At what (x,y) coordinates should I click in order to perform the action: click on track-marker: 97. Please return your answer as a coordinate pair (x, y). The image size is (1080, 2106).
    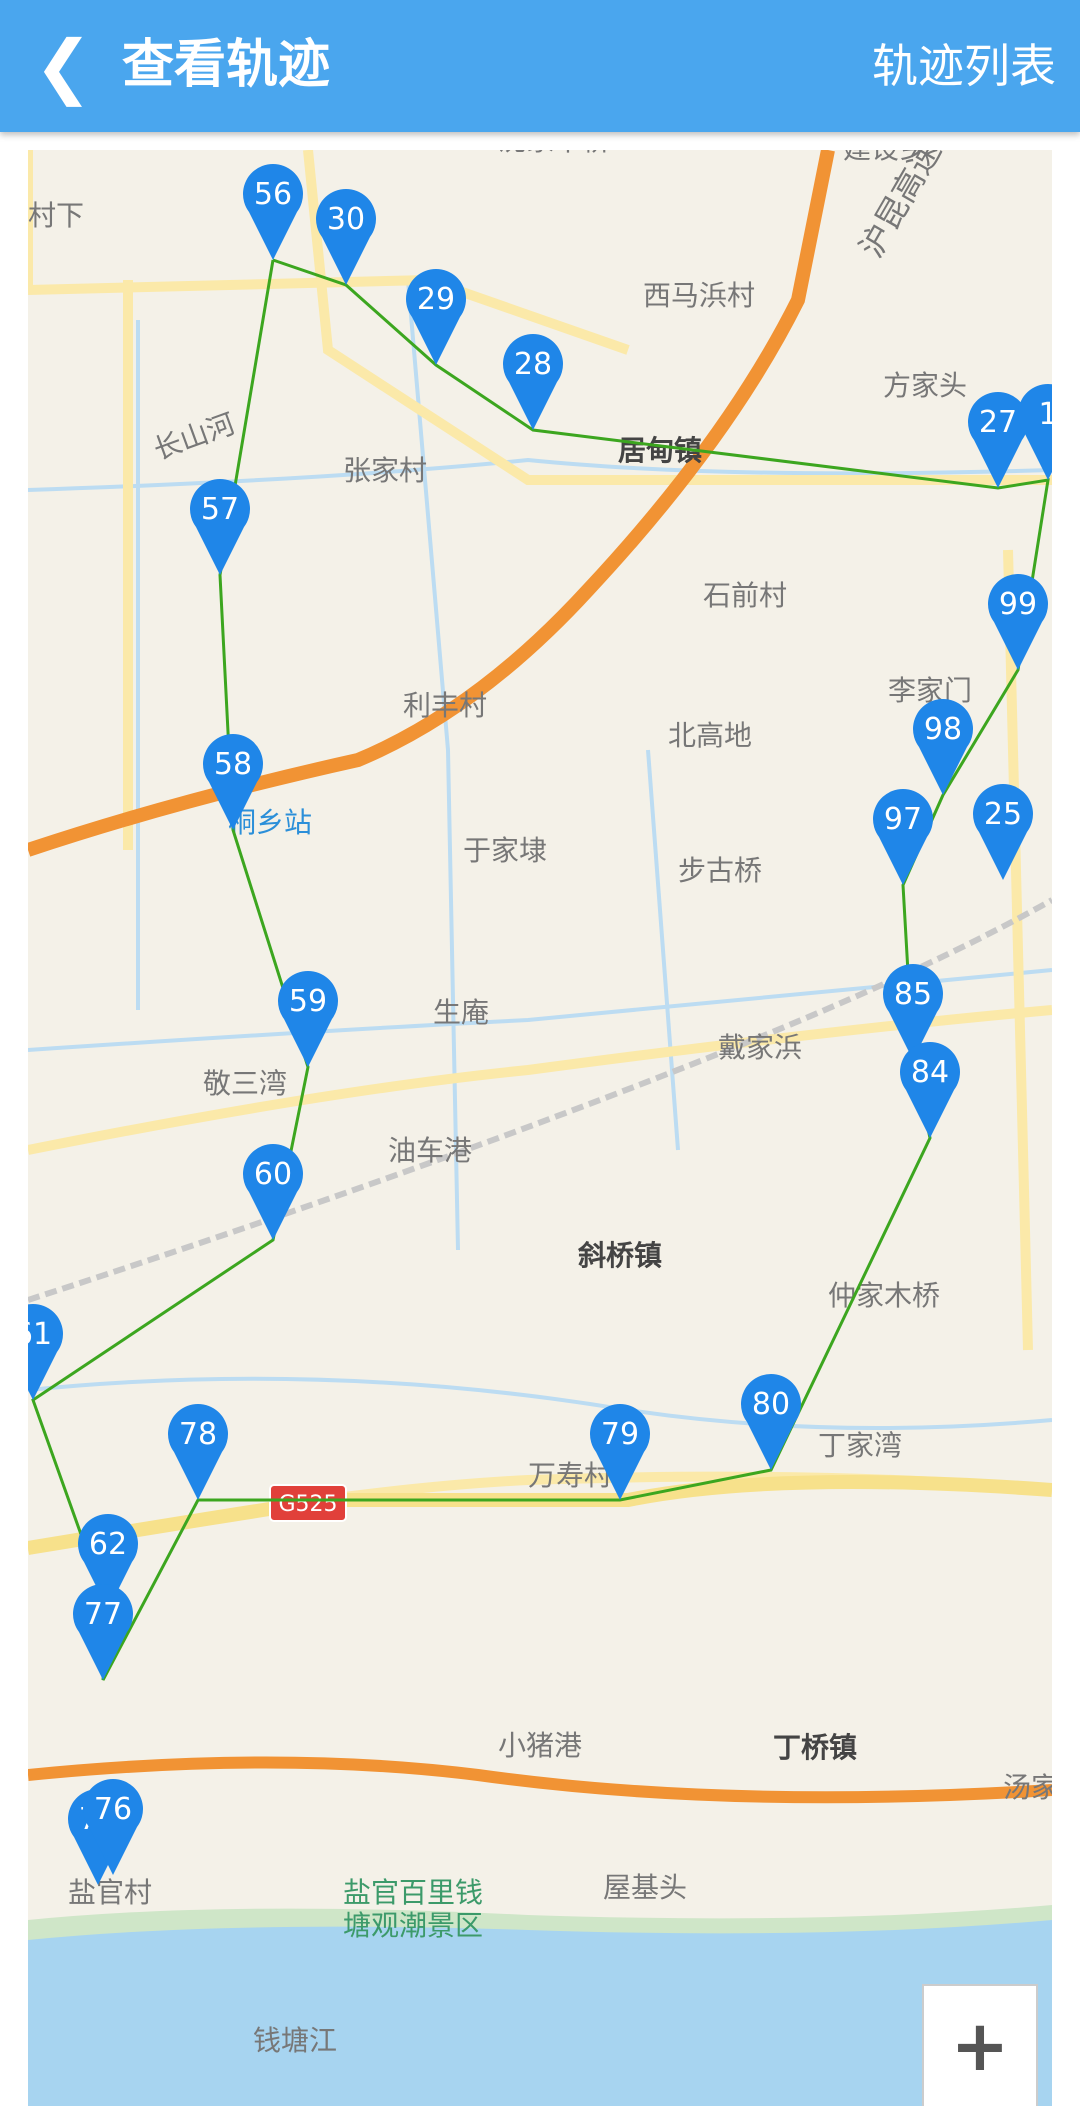
    Looking at the image, I should click on (903, 837).